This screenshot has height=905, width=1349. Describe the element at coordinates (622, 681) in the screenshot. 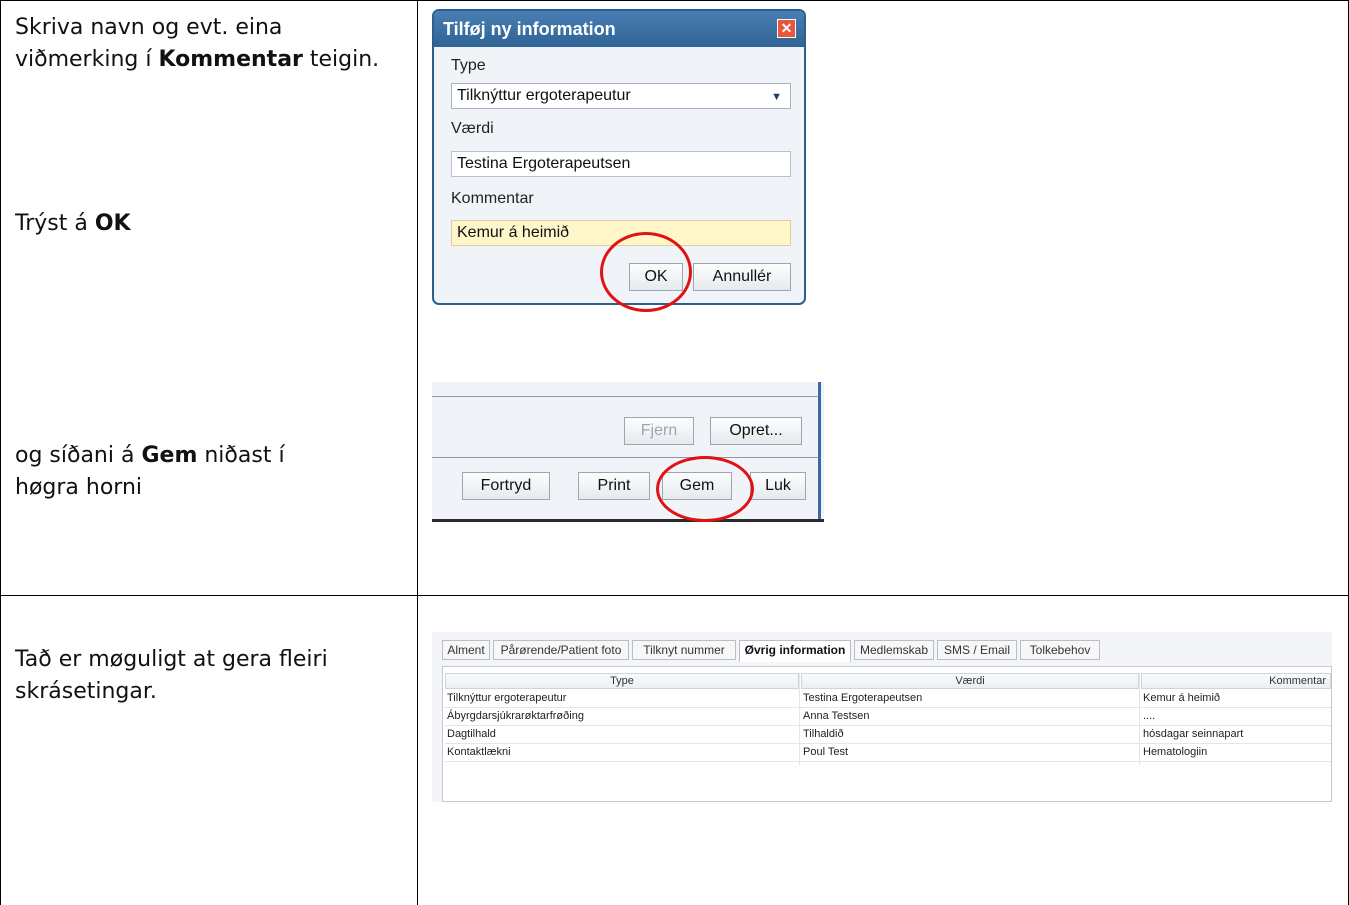

I see `column-header-type: Type` at that location.